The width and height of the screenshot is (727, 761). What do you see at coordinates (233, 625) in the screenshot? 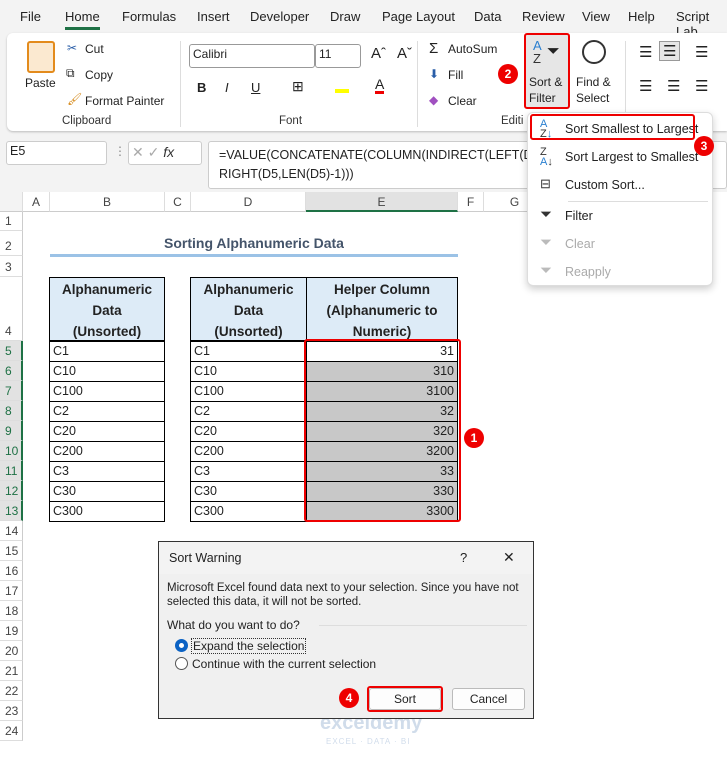
I see `dialog-question: What do you want to do?` at bounding box center [233, 625].